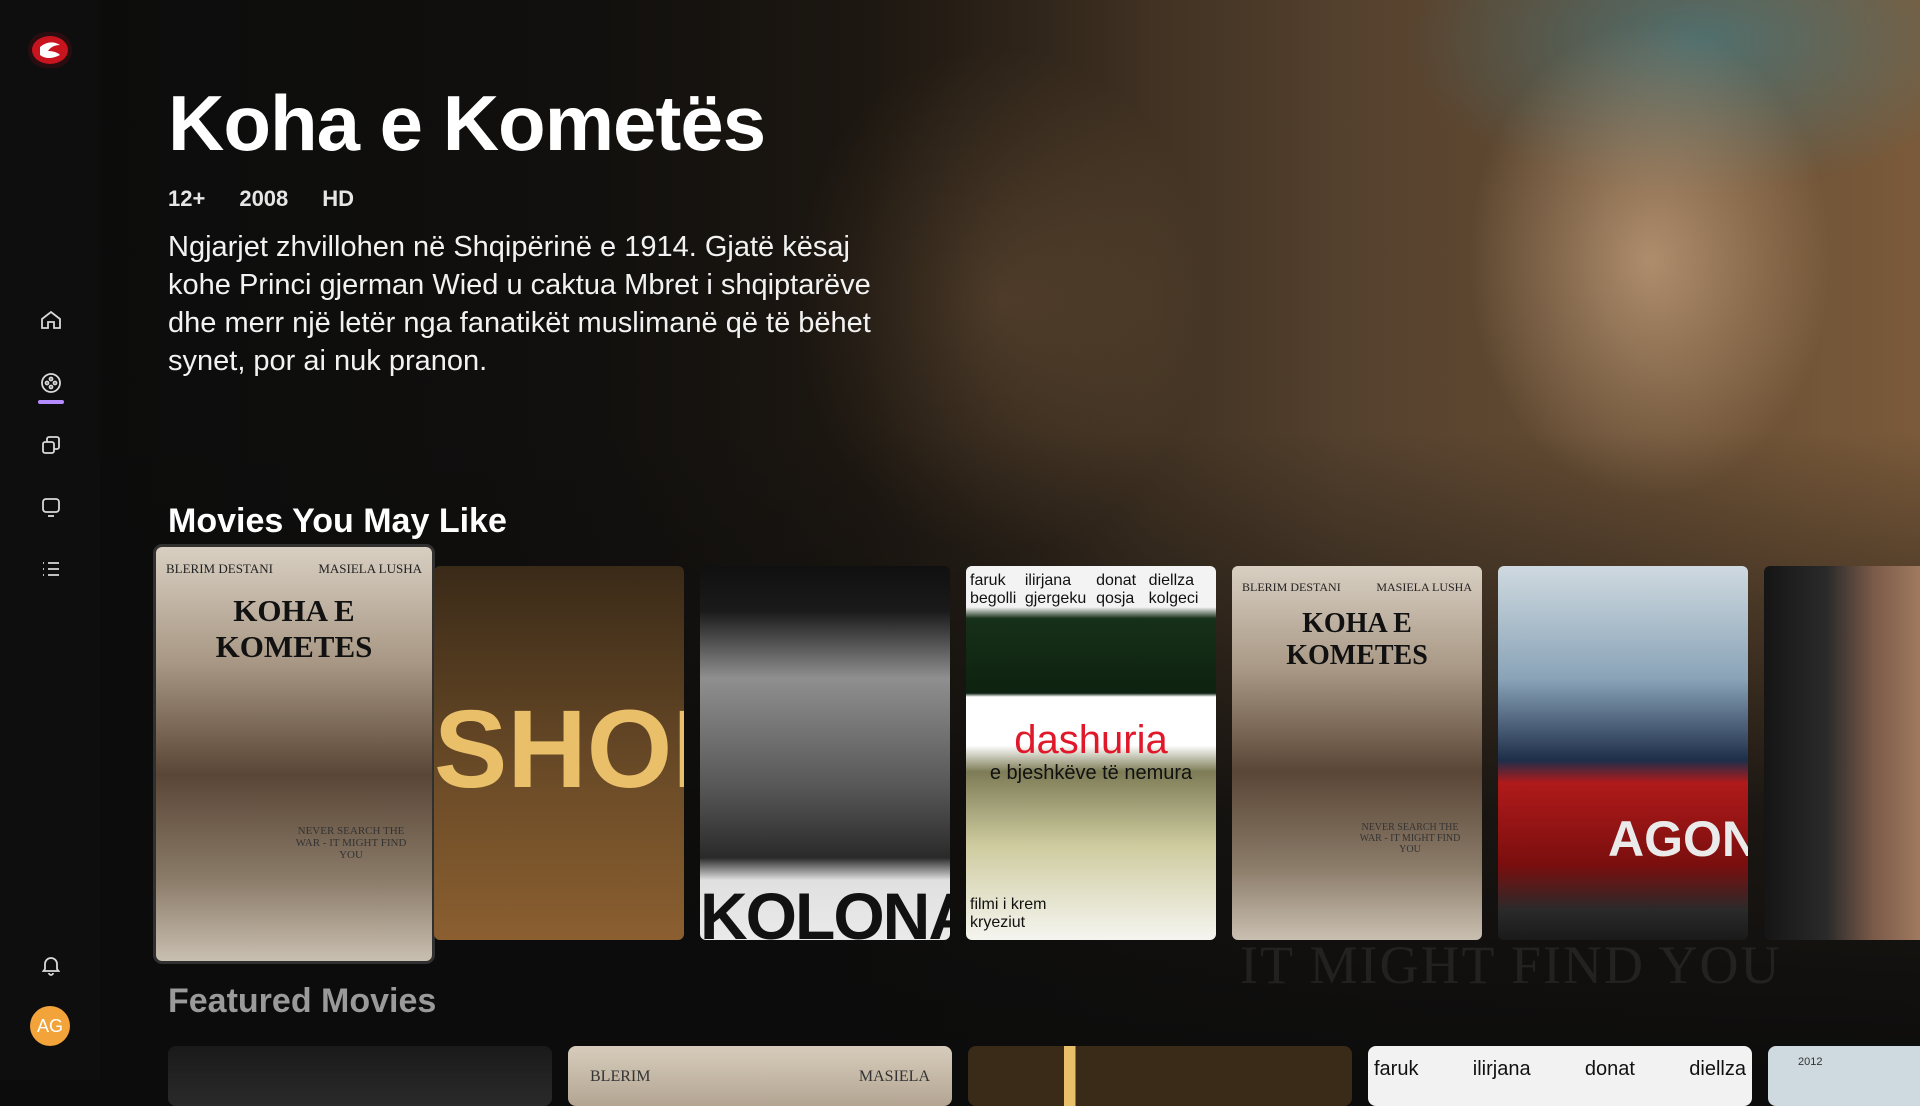 The image size is (1920, 1106). Describe the element at coordinates (1055, 589) in the screenshot. I see `poster-credit: ilirjana gjergeku` at that location.